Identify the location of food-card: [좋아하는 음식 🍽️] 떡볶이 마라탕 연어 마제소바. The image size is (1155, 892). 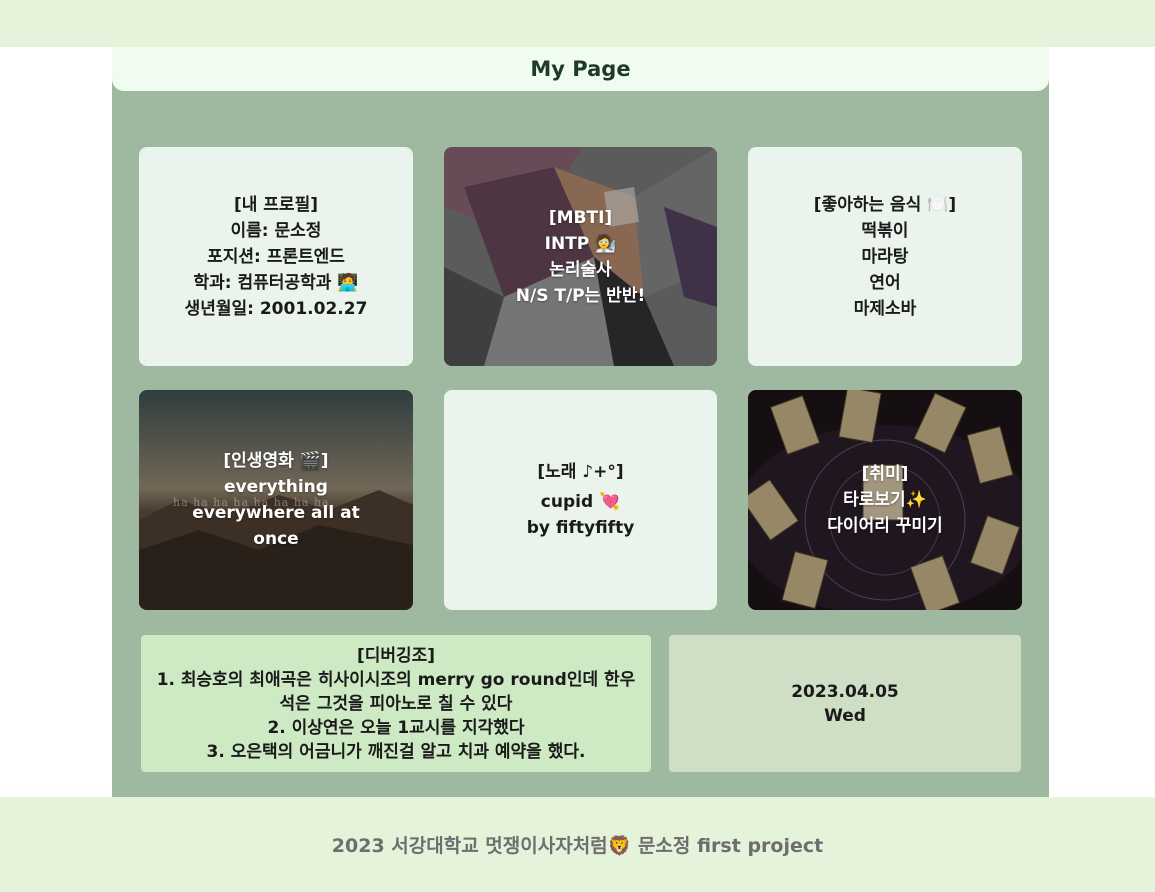
(885, 256).